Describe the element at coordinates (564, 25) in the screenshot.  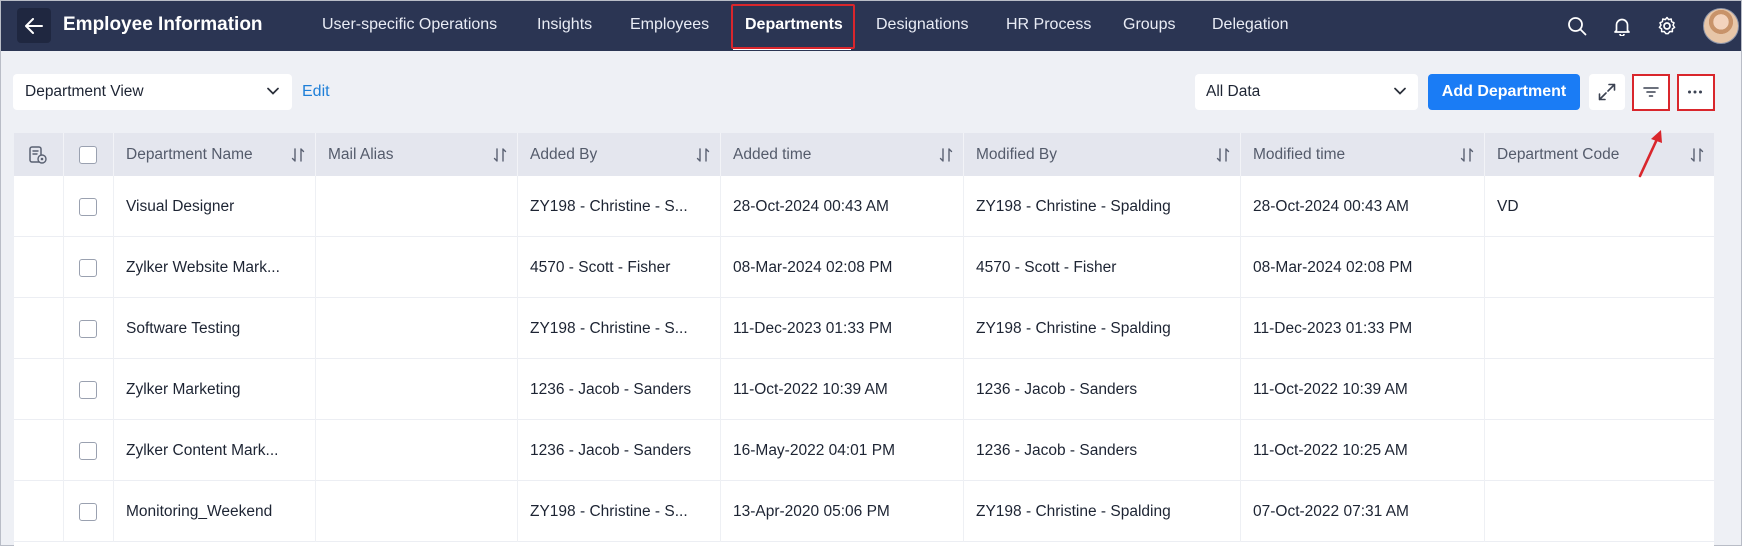
I see `nav-insights: Insights` at that location.